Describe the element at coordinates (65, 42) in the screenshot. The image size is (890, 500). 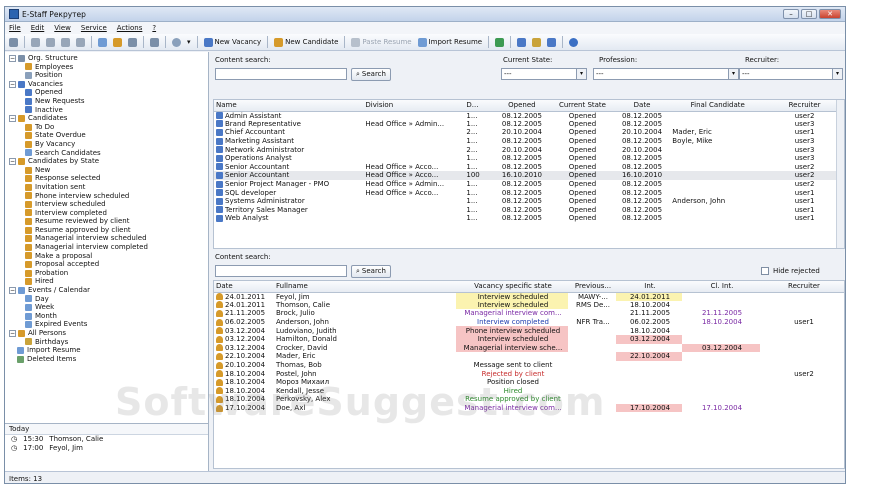
I see `paste-icon` at that location.